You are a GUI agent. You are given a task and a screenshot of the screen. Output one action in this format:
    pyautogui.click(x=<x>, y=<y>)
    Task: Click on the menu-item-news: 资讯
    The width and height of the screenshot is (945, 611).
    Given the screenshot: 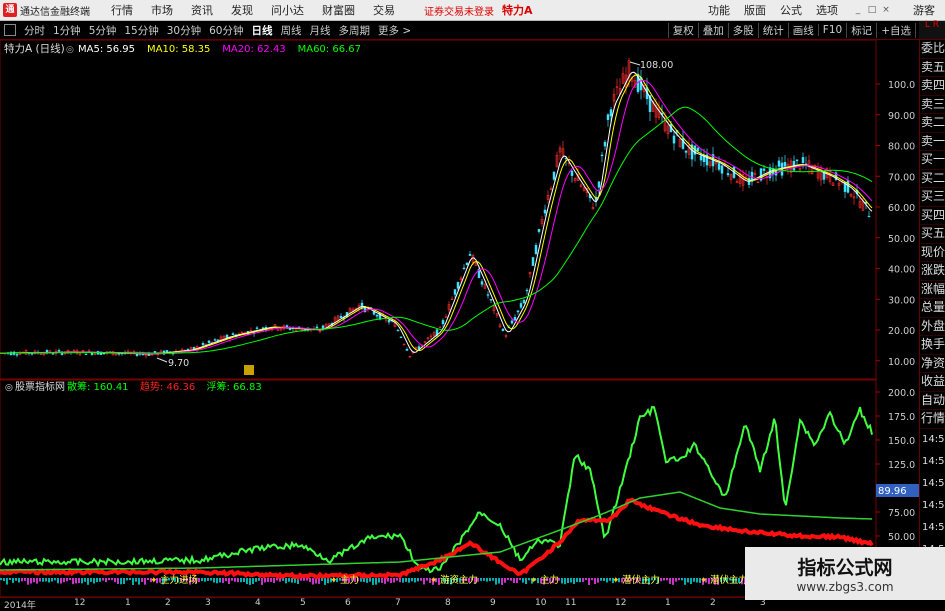 What is the action you would take?
    pyautogui.click(x=202, y=10)
    